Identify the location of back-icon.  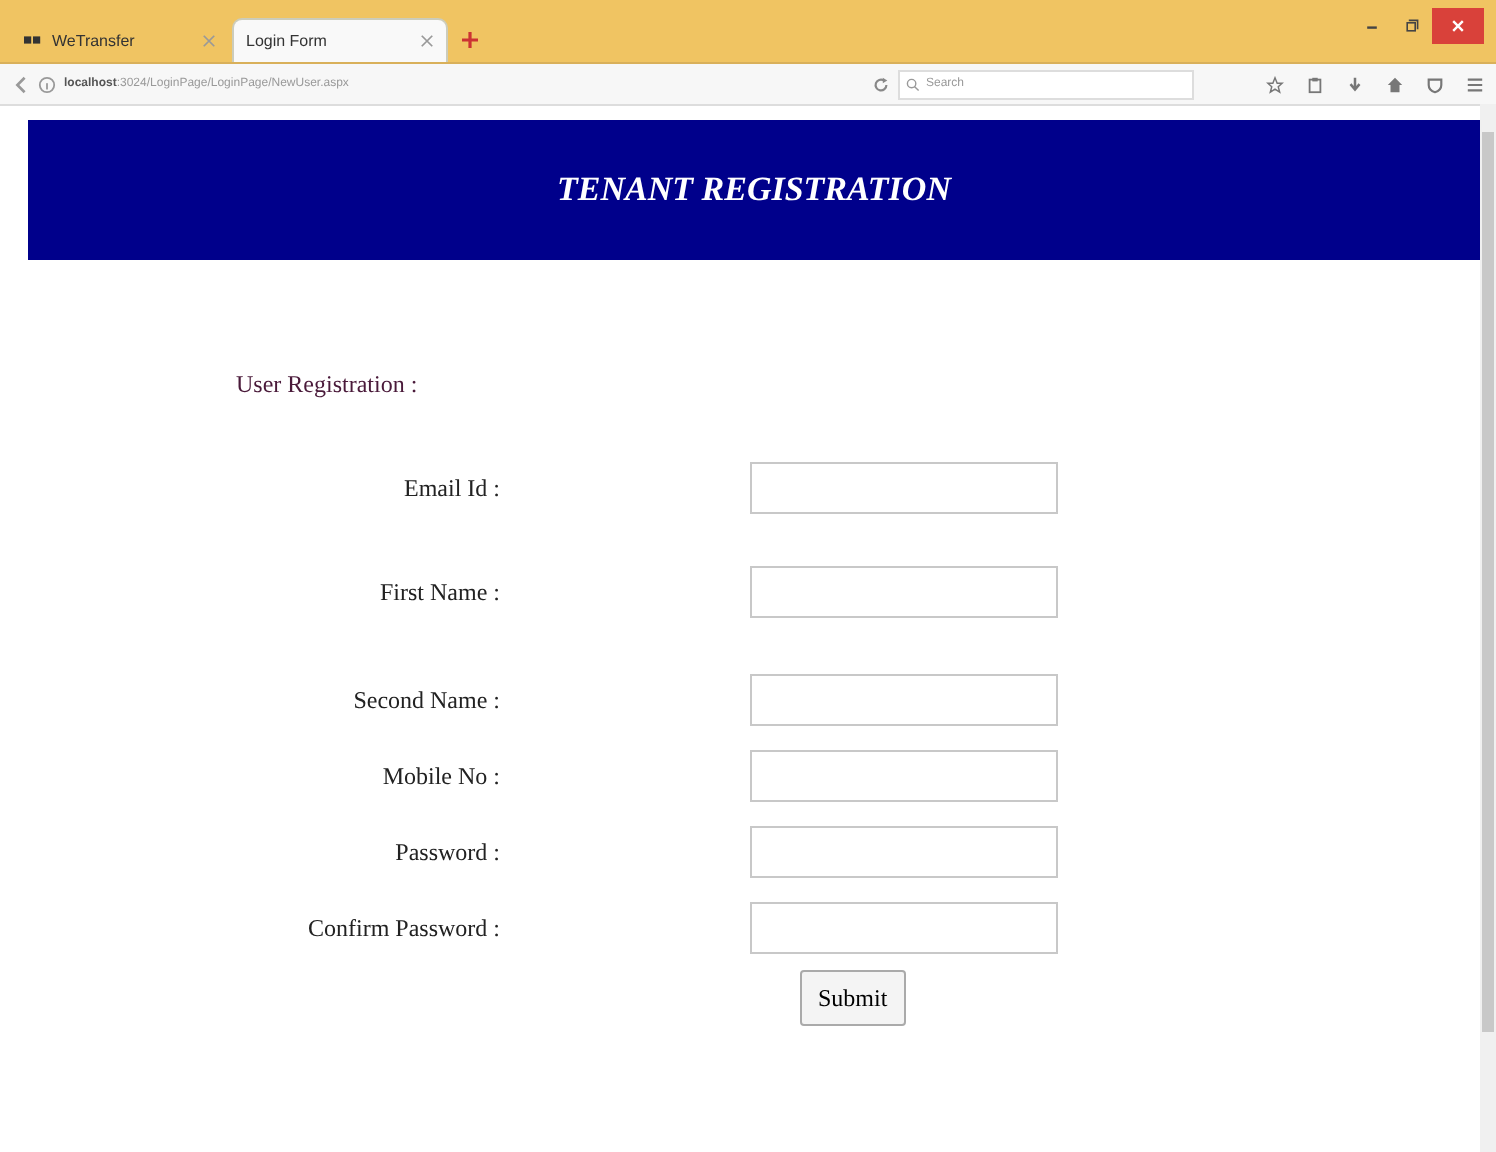
(21, 84).